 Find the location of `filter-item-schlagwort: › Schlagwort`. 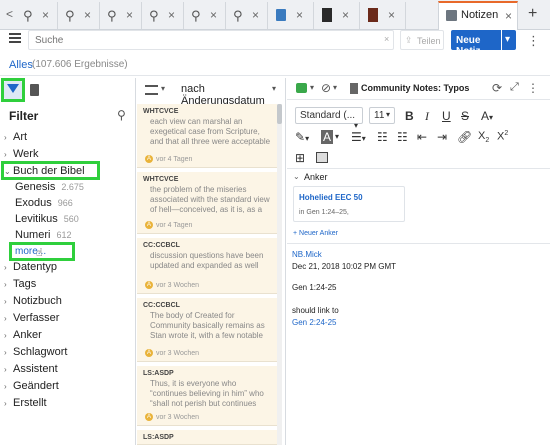

filter-item-schlagwort: › Schlagwort is located at coordinates (35, 352).